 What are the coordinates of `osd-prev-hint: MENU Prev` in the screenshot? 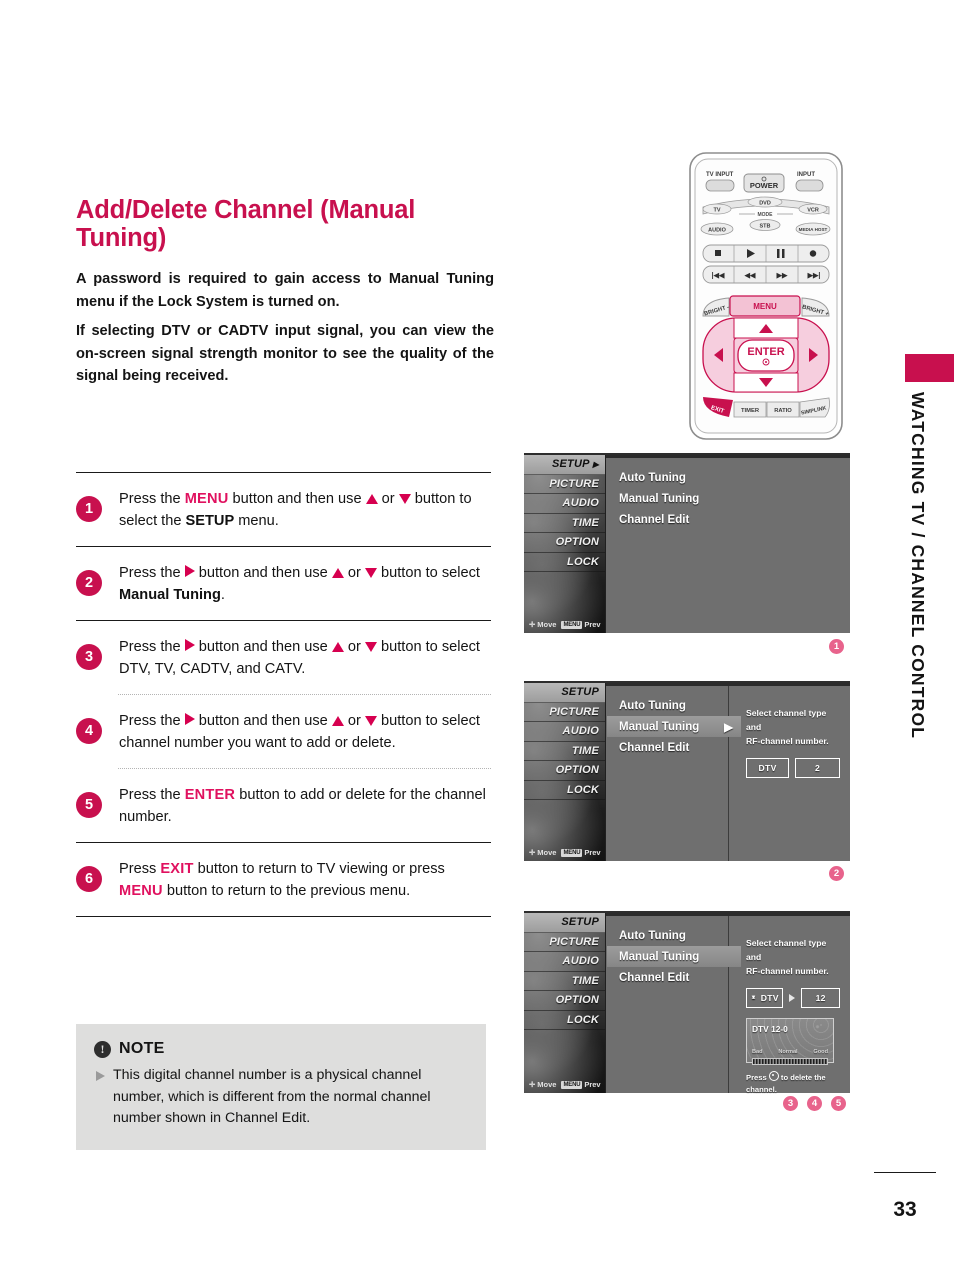 It's located at (581, 852).